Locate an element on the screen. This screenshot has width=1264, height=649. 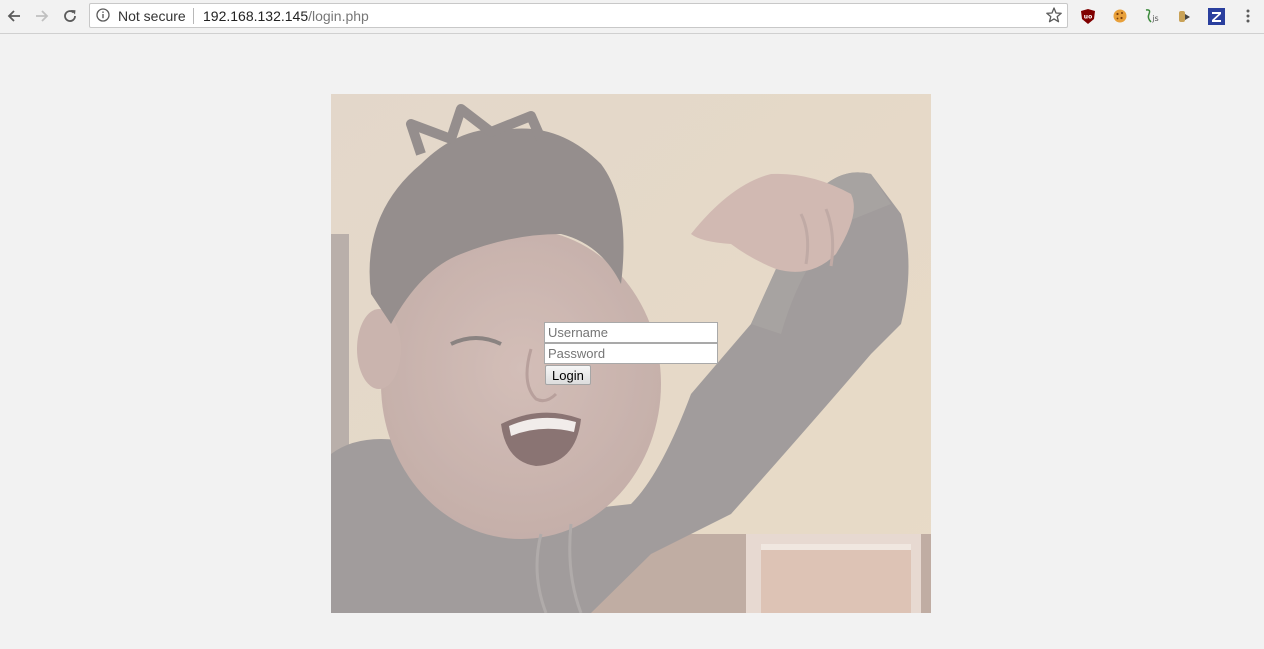
address-separator is located at coordinates (193, 16).